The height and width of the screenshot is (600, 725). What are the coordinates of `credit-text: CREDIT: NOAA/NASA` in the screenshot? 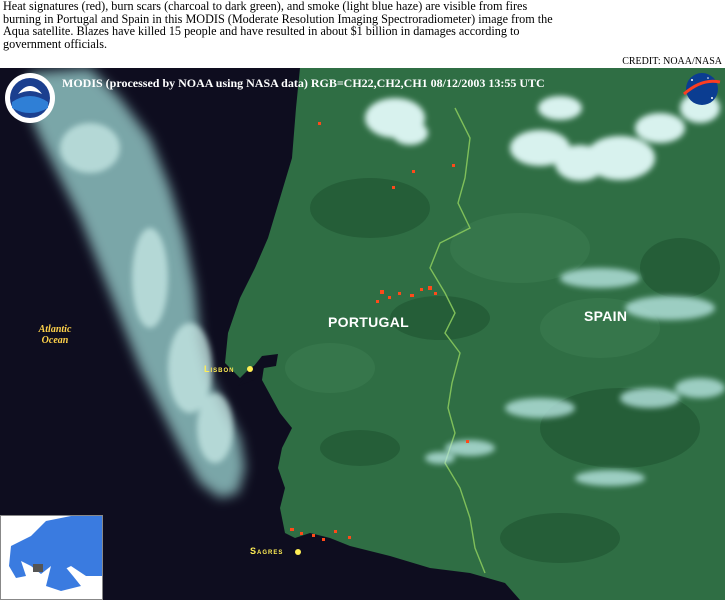 It's located at (672, 61).